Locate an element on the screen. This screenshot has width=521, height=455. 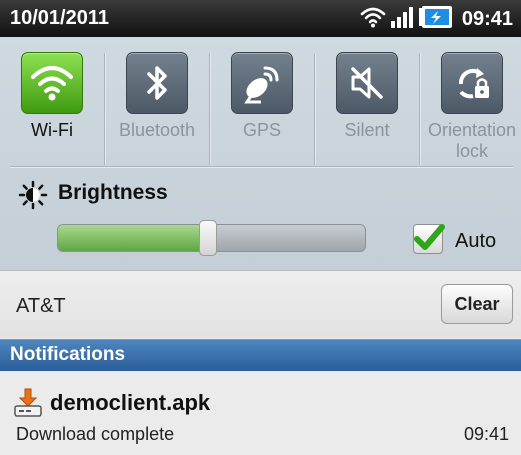
carrier-row: AT&T Clear is located at coordinates (260, 304).